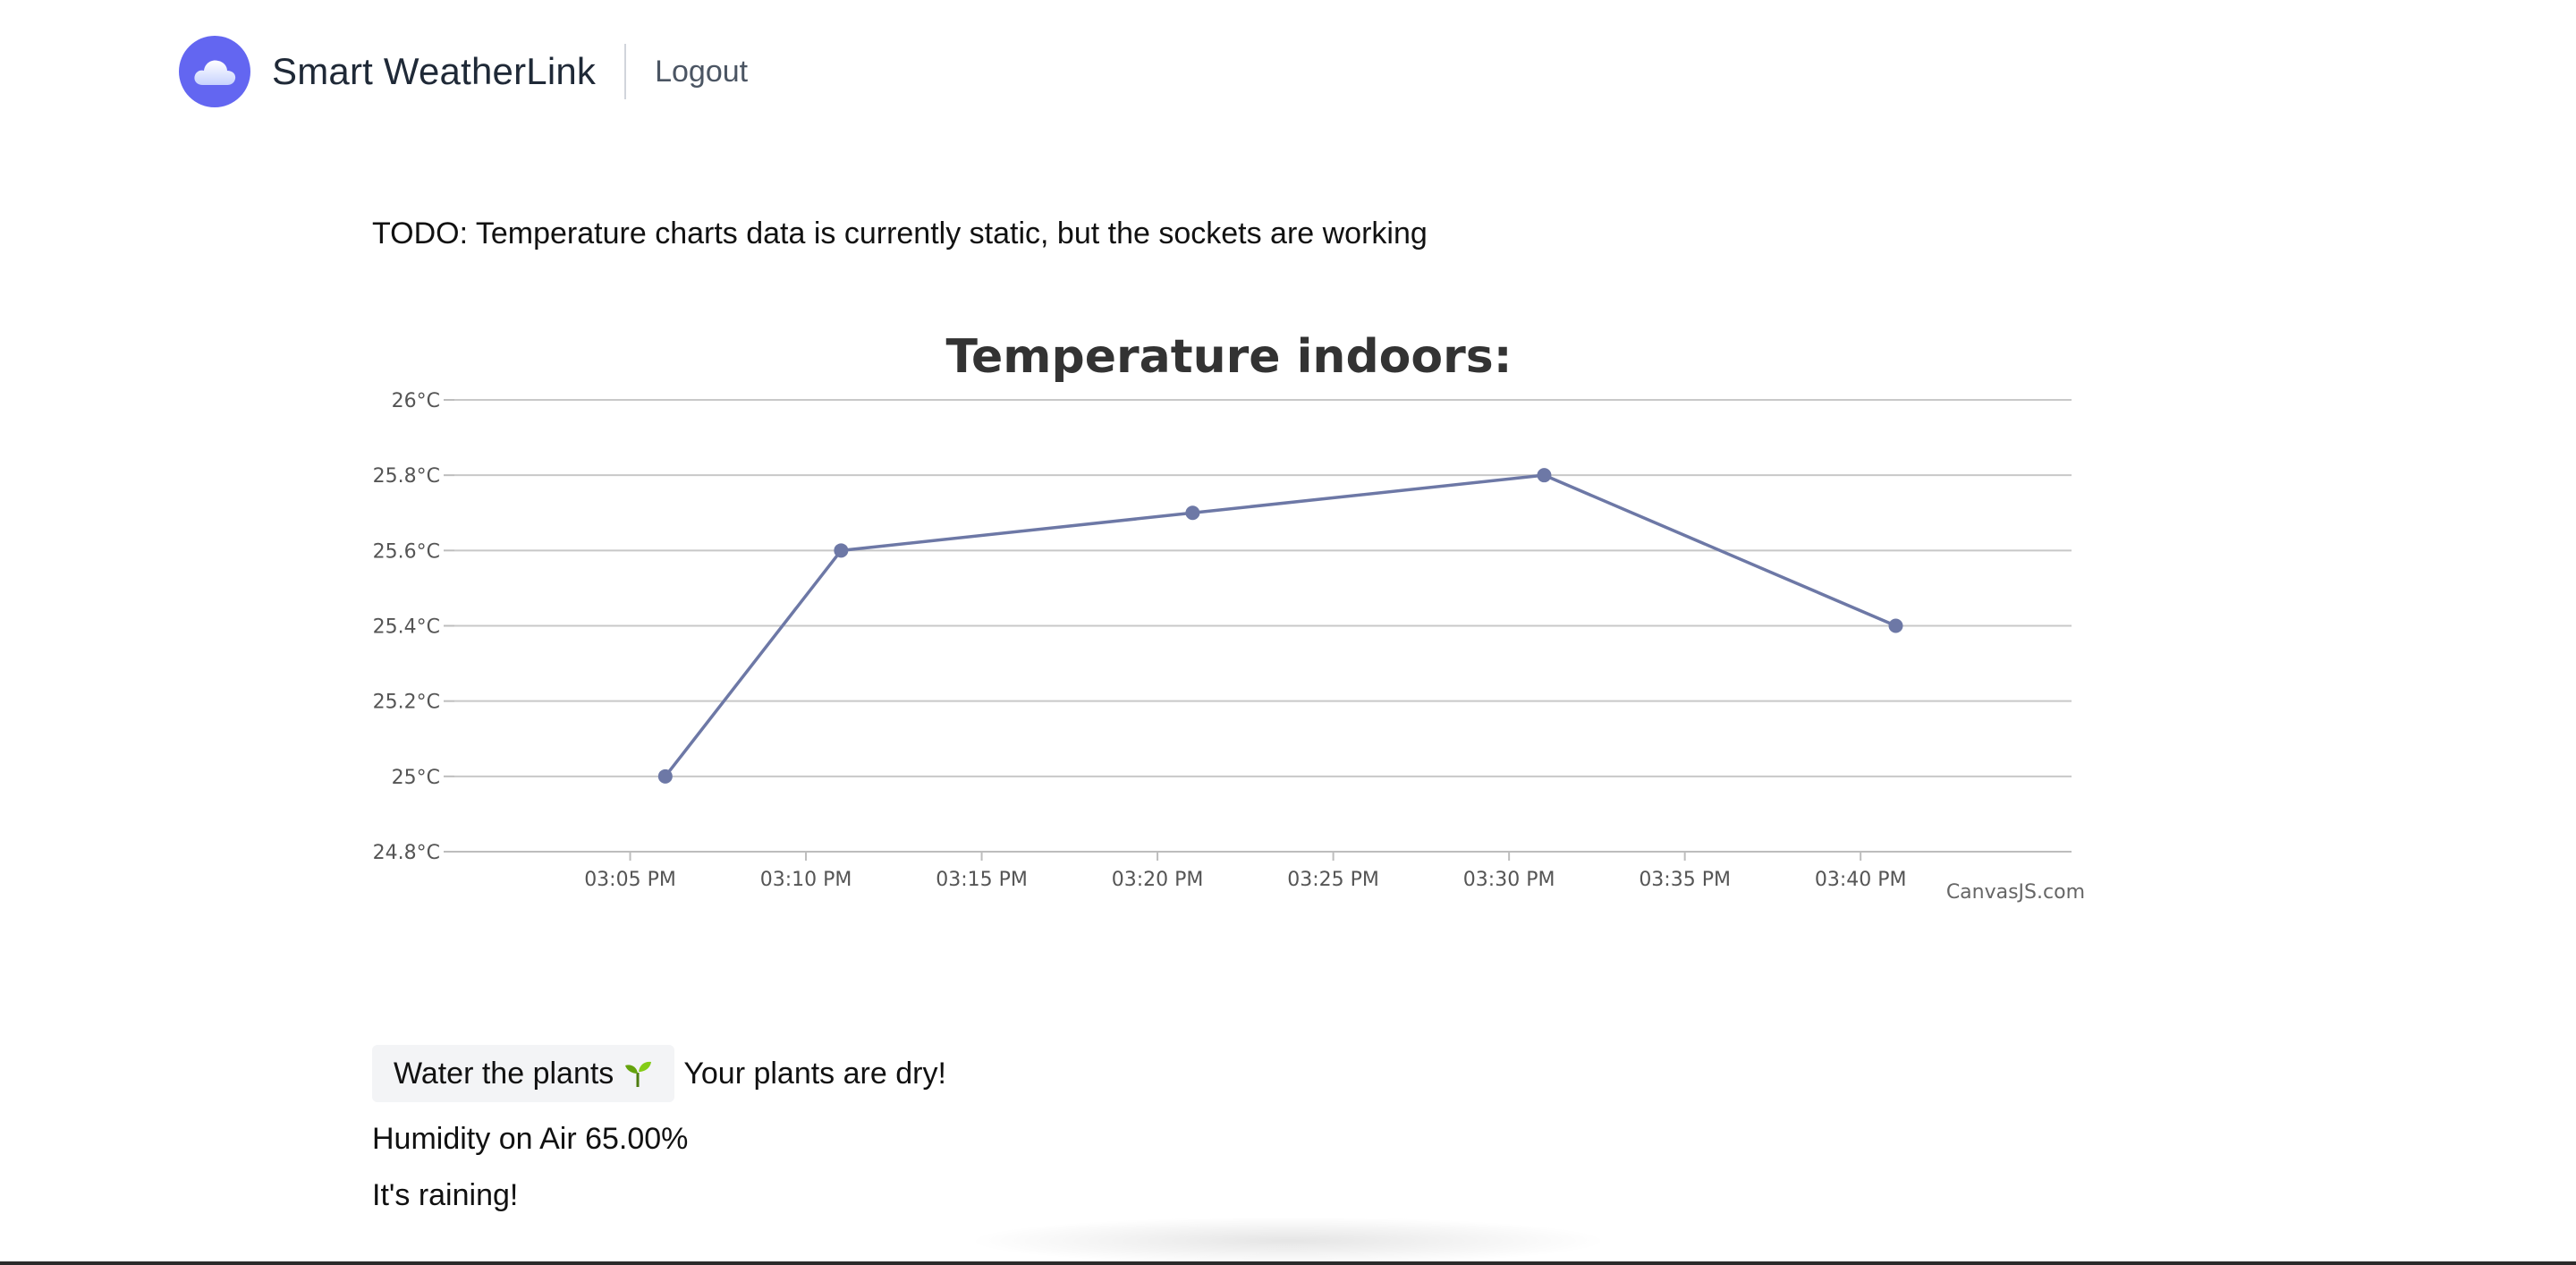  Describe the element at coordinates (1288, 1263) in the screenshot. I see `window-bottom-edge` at that location.